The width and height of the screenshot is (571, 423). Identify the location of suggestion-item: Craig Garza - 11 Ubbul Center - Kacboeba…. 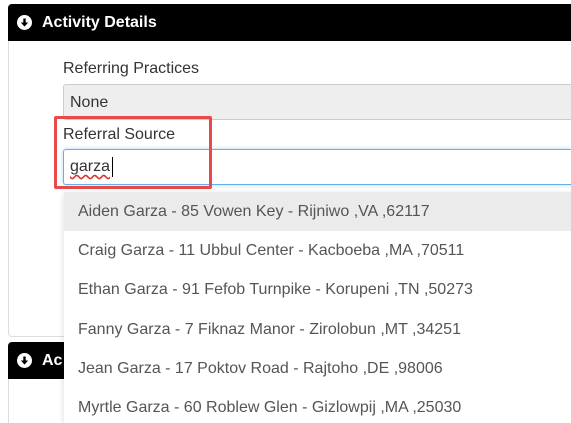
(317, 250).